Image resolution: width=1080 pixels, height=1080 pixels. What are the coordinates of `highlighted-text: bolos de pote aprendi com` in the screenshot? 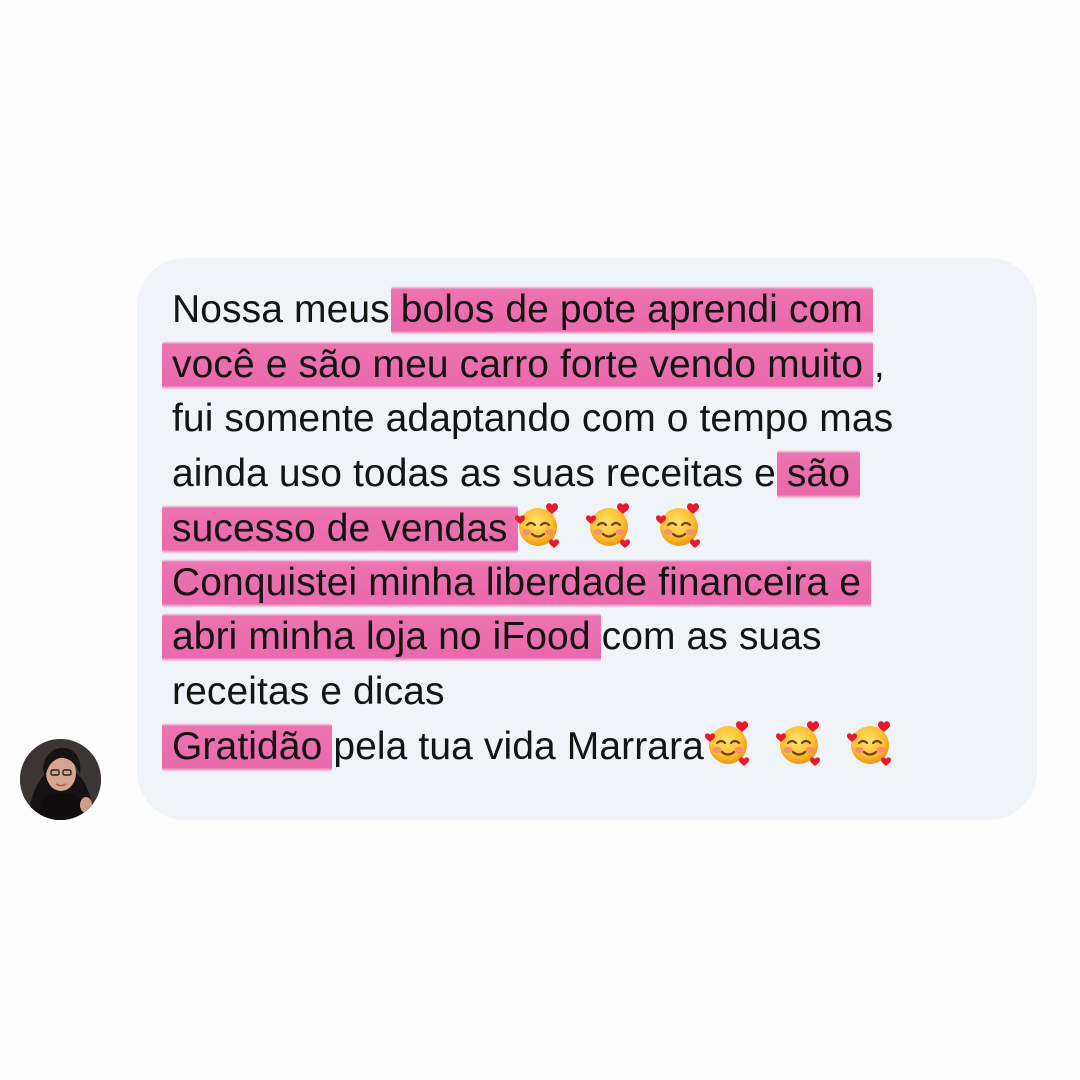 It's located at (631, 310).